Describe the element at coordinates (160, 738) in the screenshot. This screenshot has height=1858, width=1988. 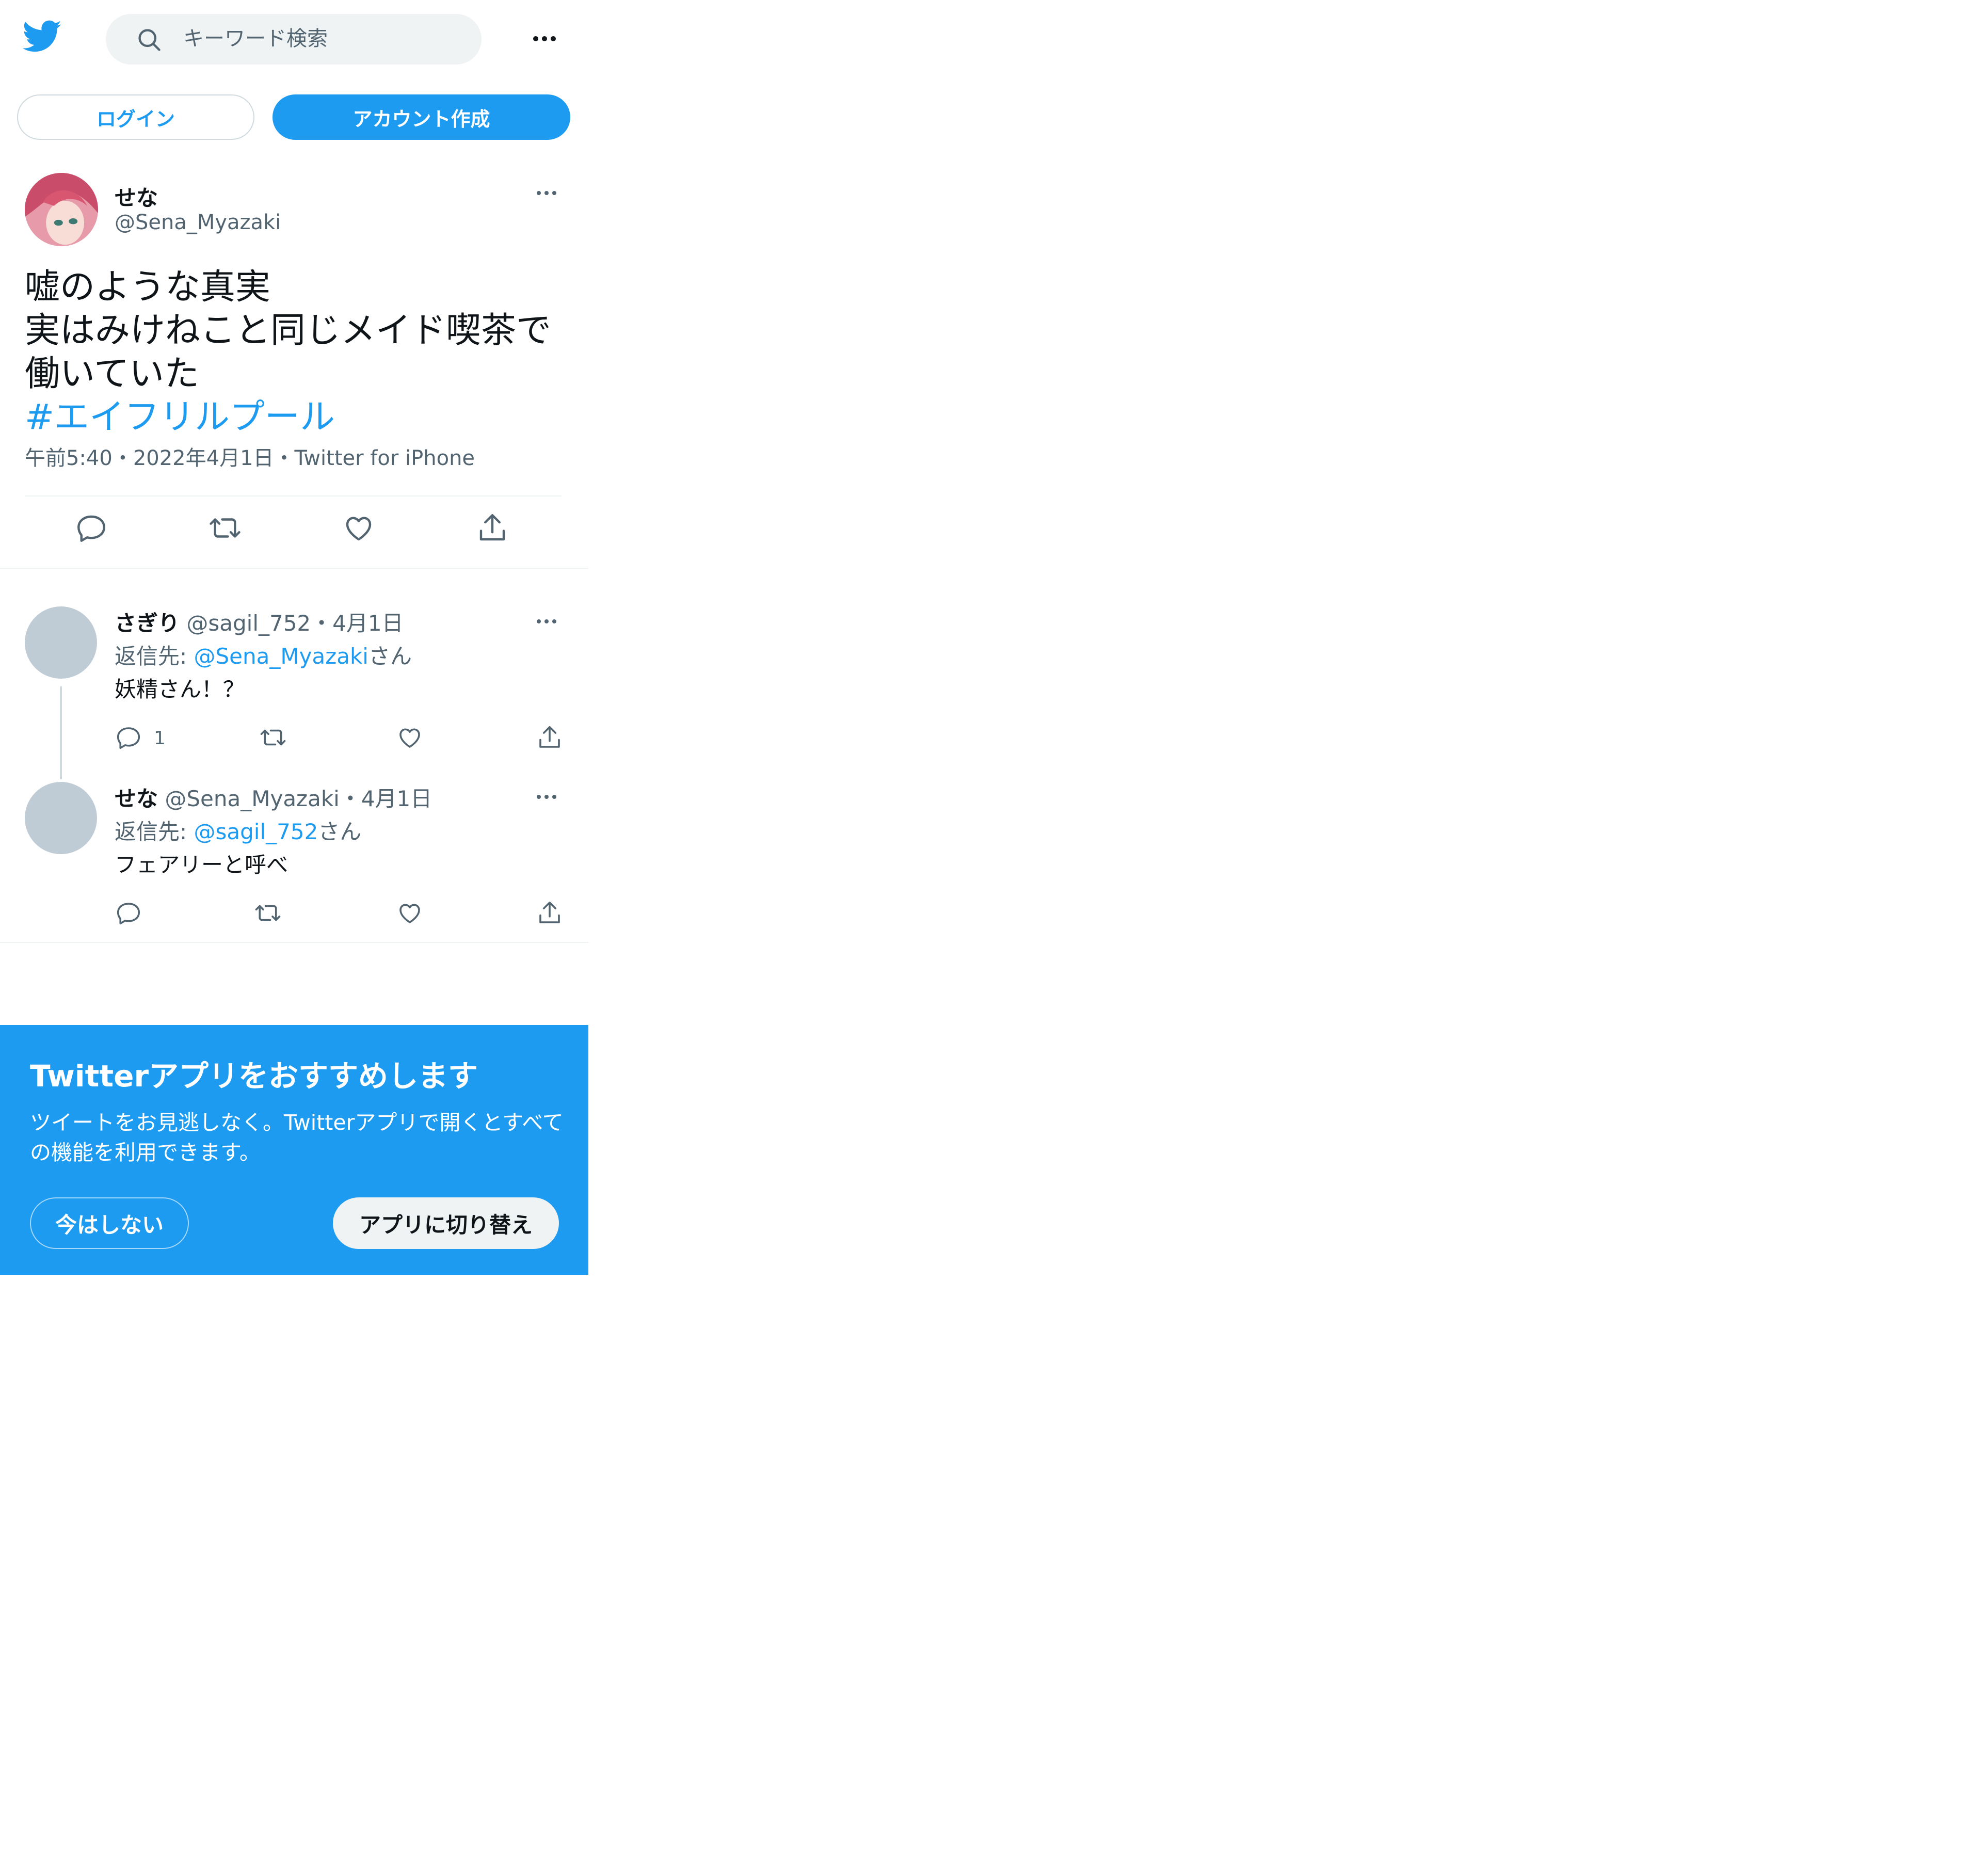
I see `reply-count: 1` at that location.